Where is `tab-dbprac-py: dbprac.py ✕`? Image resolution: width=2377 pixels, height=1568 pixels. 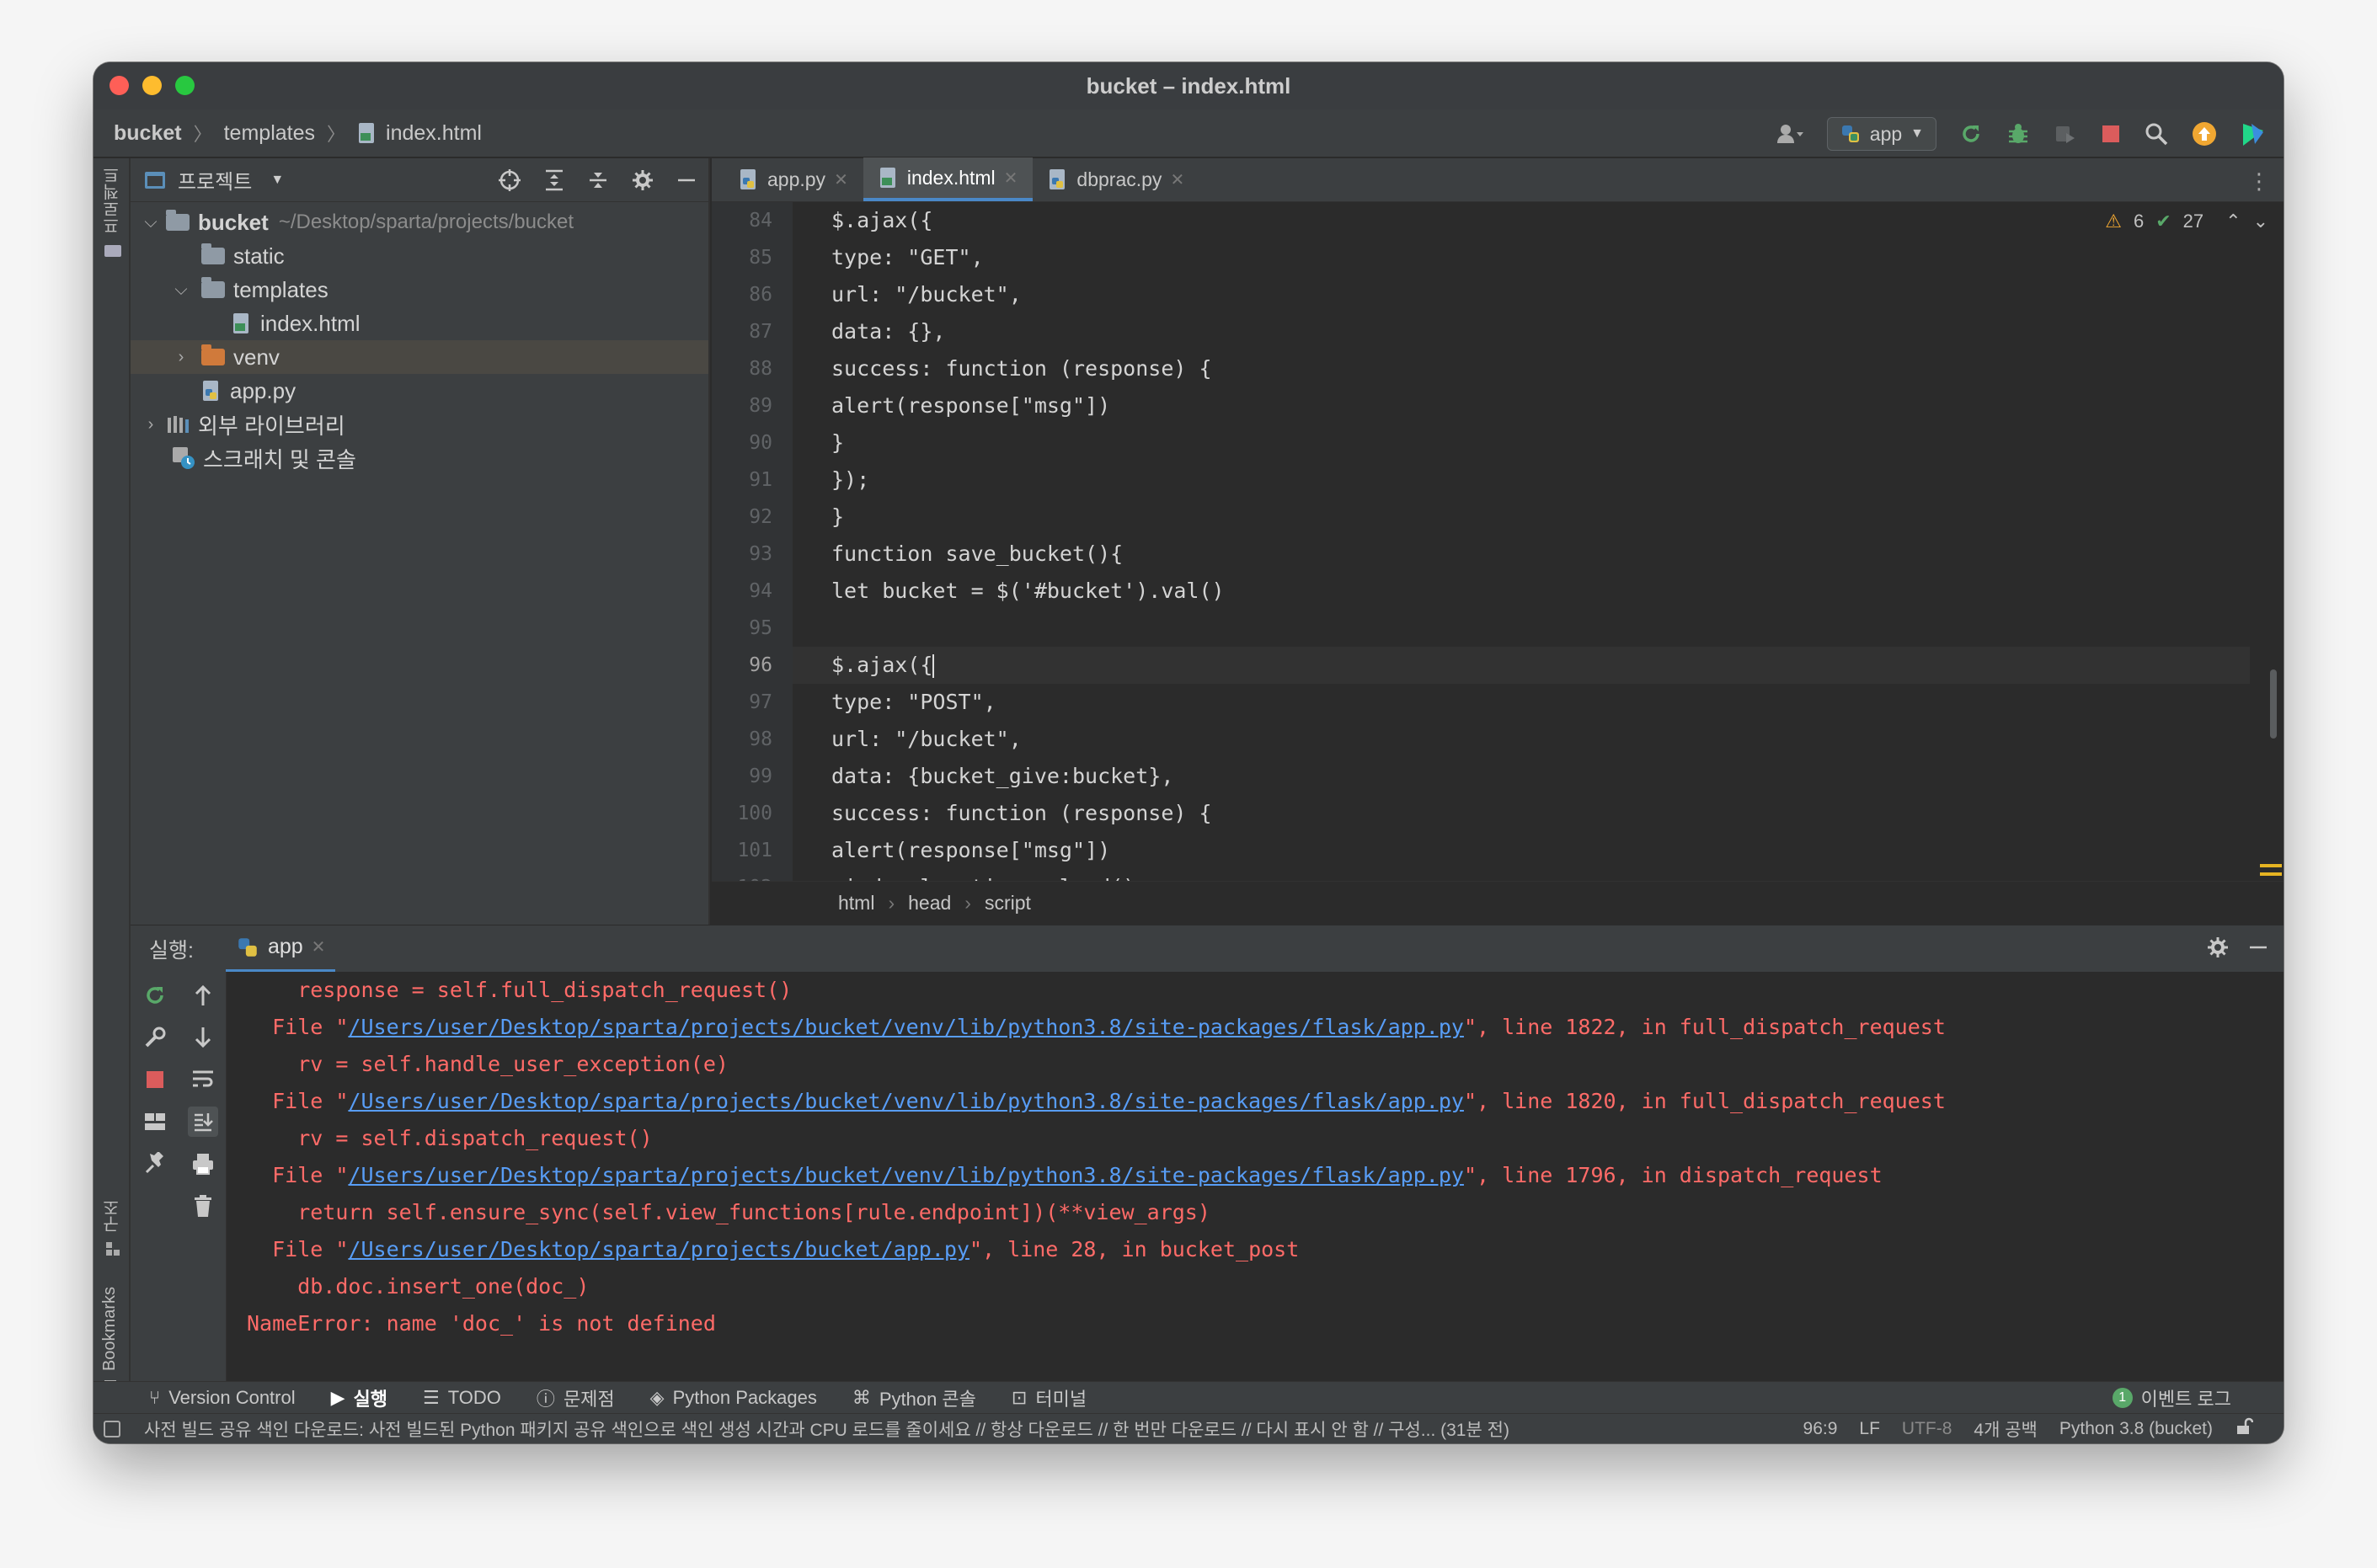
tab-dbprac-py: dbprac.py ✕ is located at coordinates (1116, 179).